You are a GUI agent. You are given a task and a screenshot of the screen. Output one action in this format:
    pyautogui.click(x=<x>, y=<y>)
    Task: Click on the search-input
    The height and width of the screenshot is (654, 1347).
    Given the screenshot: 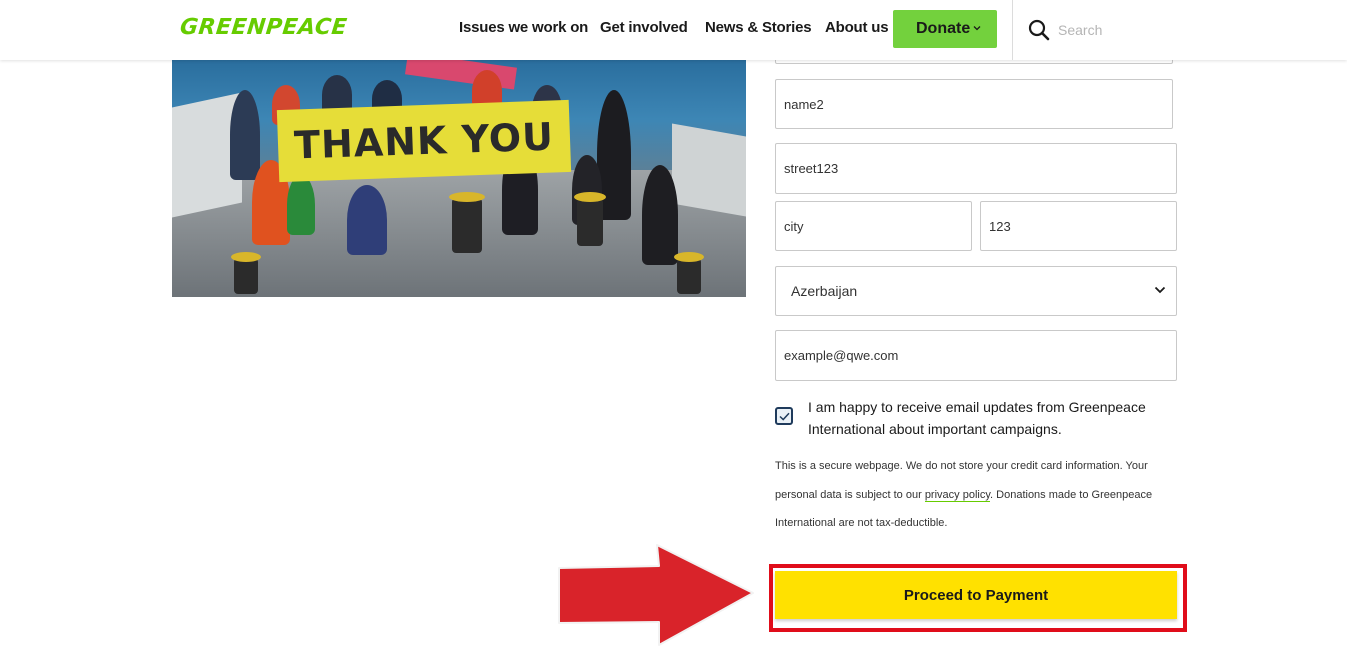 What is the action you would take?
    pyautogui.click(x=1133, y=30)
    